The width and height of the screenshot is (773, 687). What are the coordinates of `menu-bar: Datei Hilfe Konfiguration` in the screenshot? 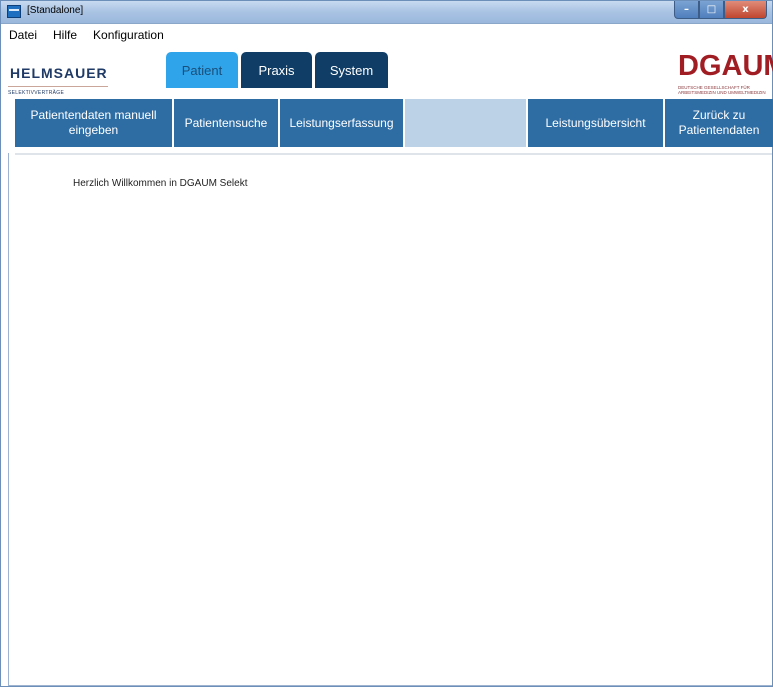 It's located at (86, 36).